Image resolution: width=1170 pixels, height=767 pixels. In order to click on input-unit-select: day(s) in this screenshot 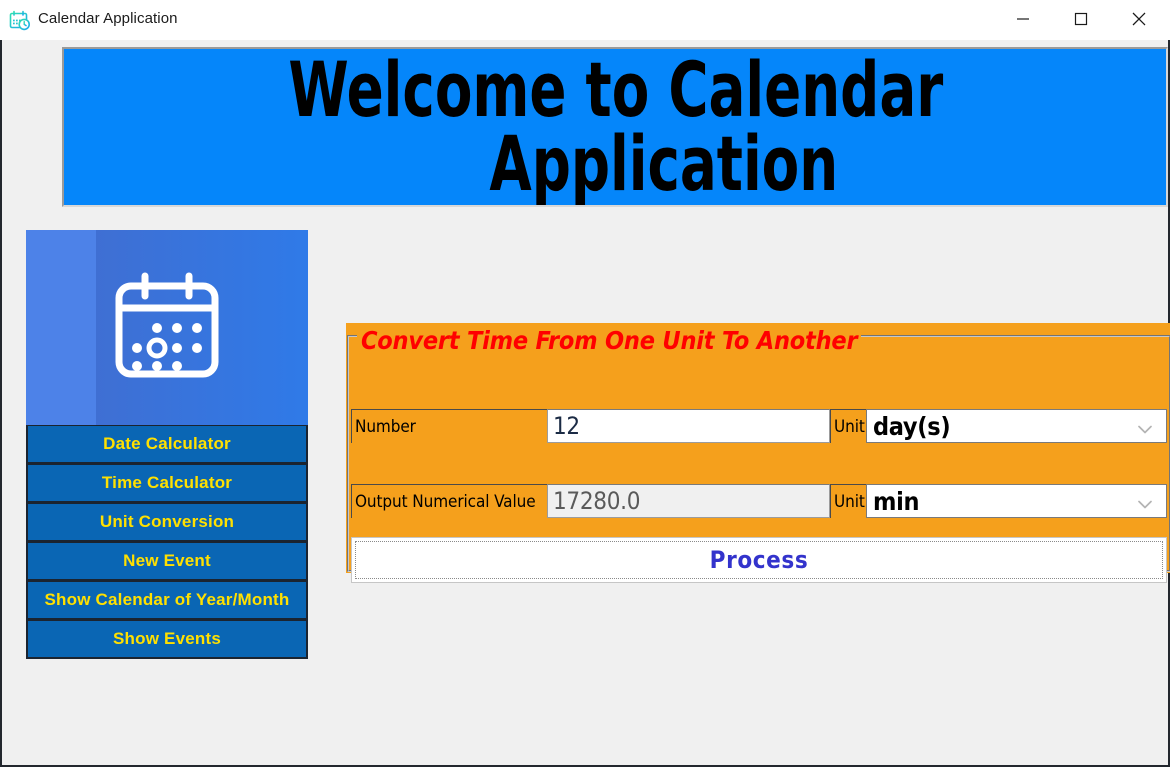, I will do `click(1016, 426)`.